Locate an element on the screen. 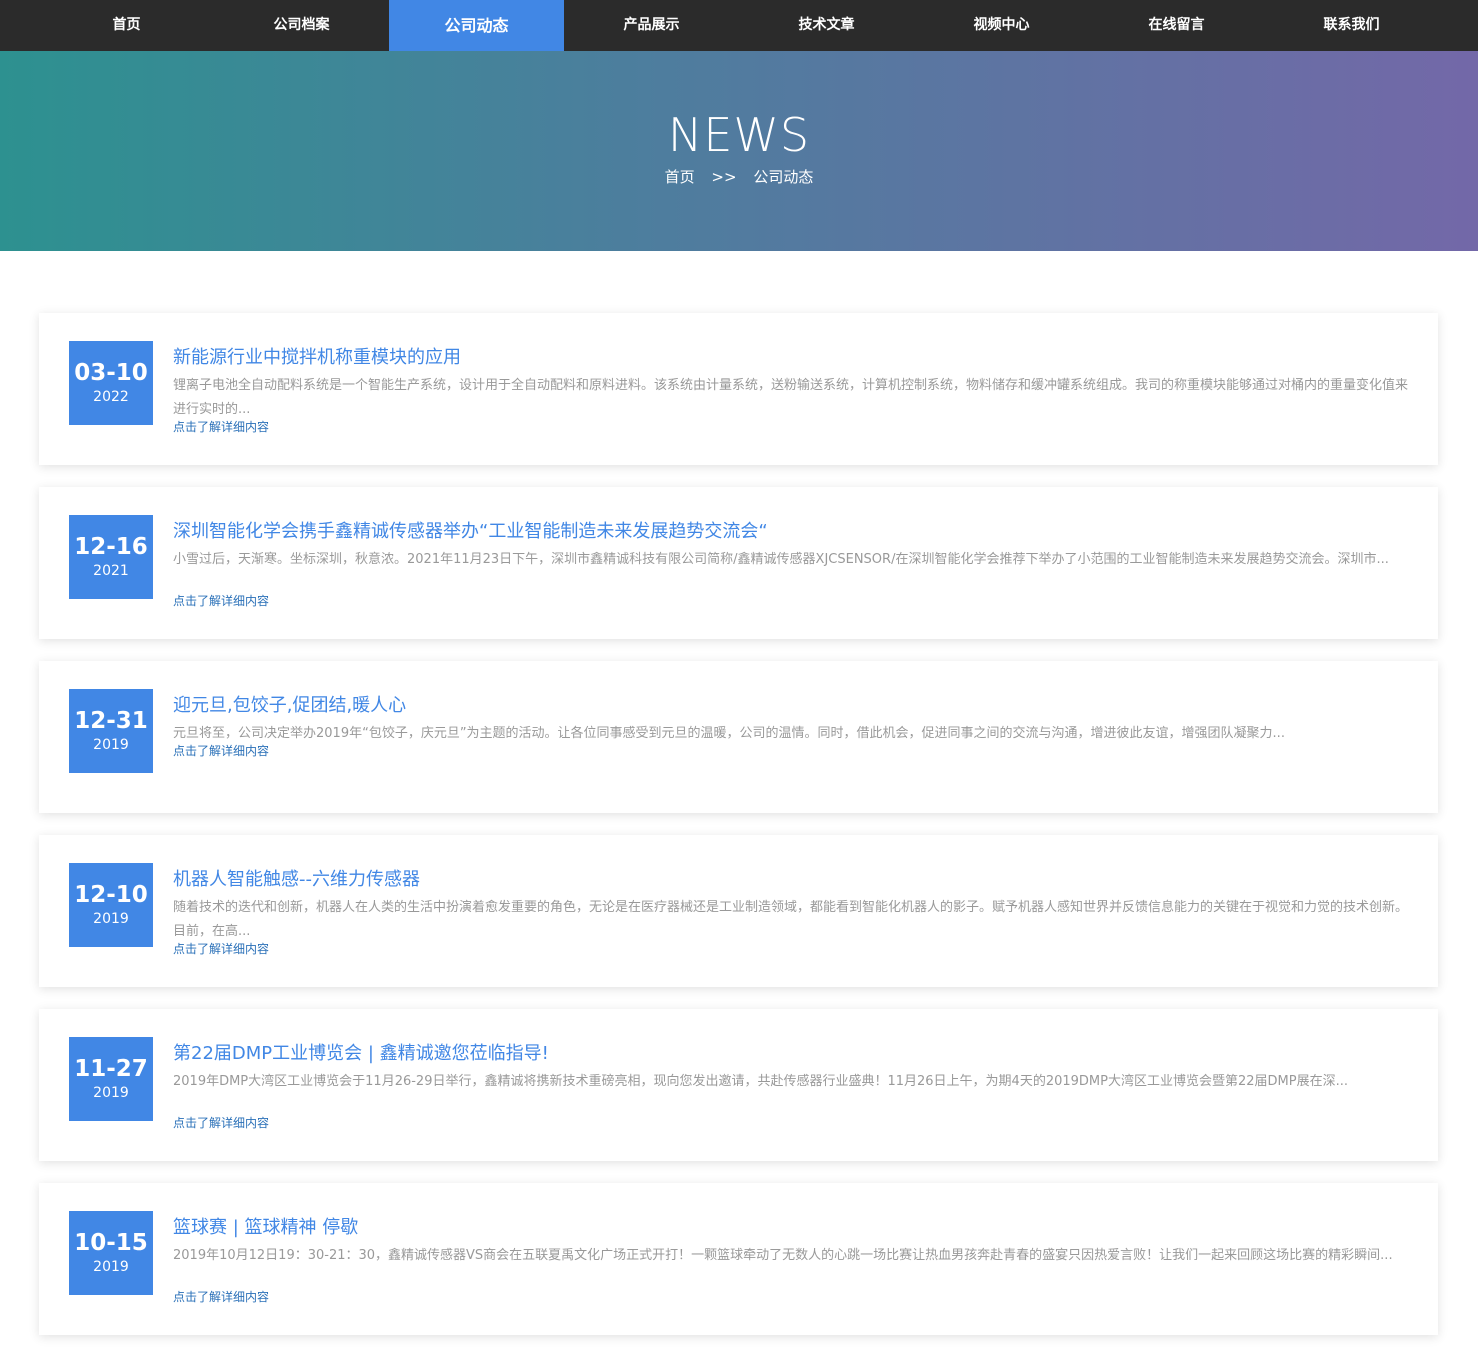 The width and height of the screenshot is (1478, 1357). news-date-badge: 12-10 2019 is located at coordinates (111, 905).